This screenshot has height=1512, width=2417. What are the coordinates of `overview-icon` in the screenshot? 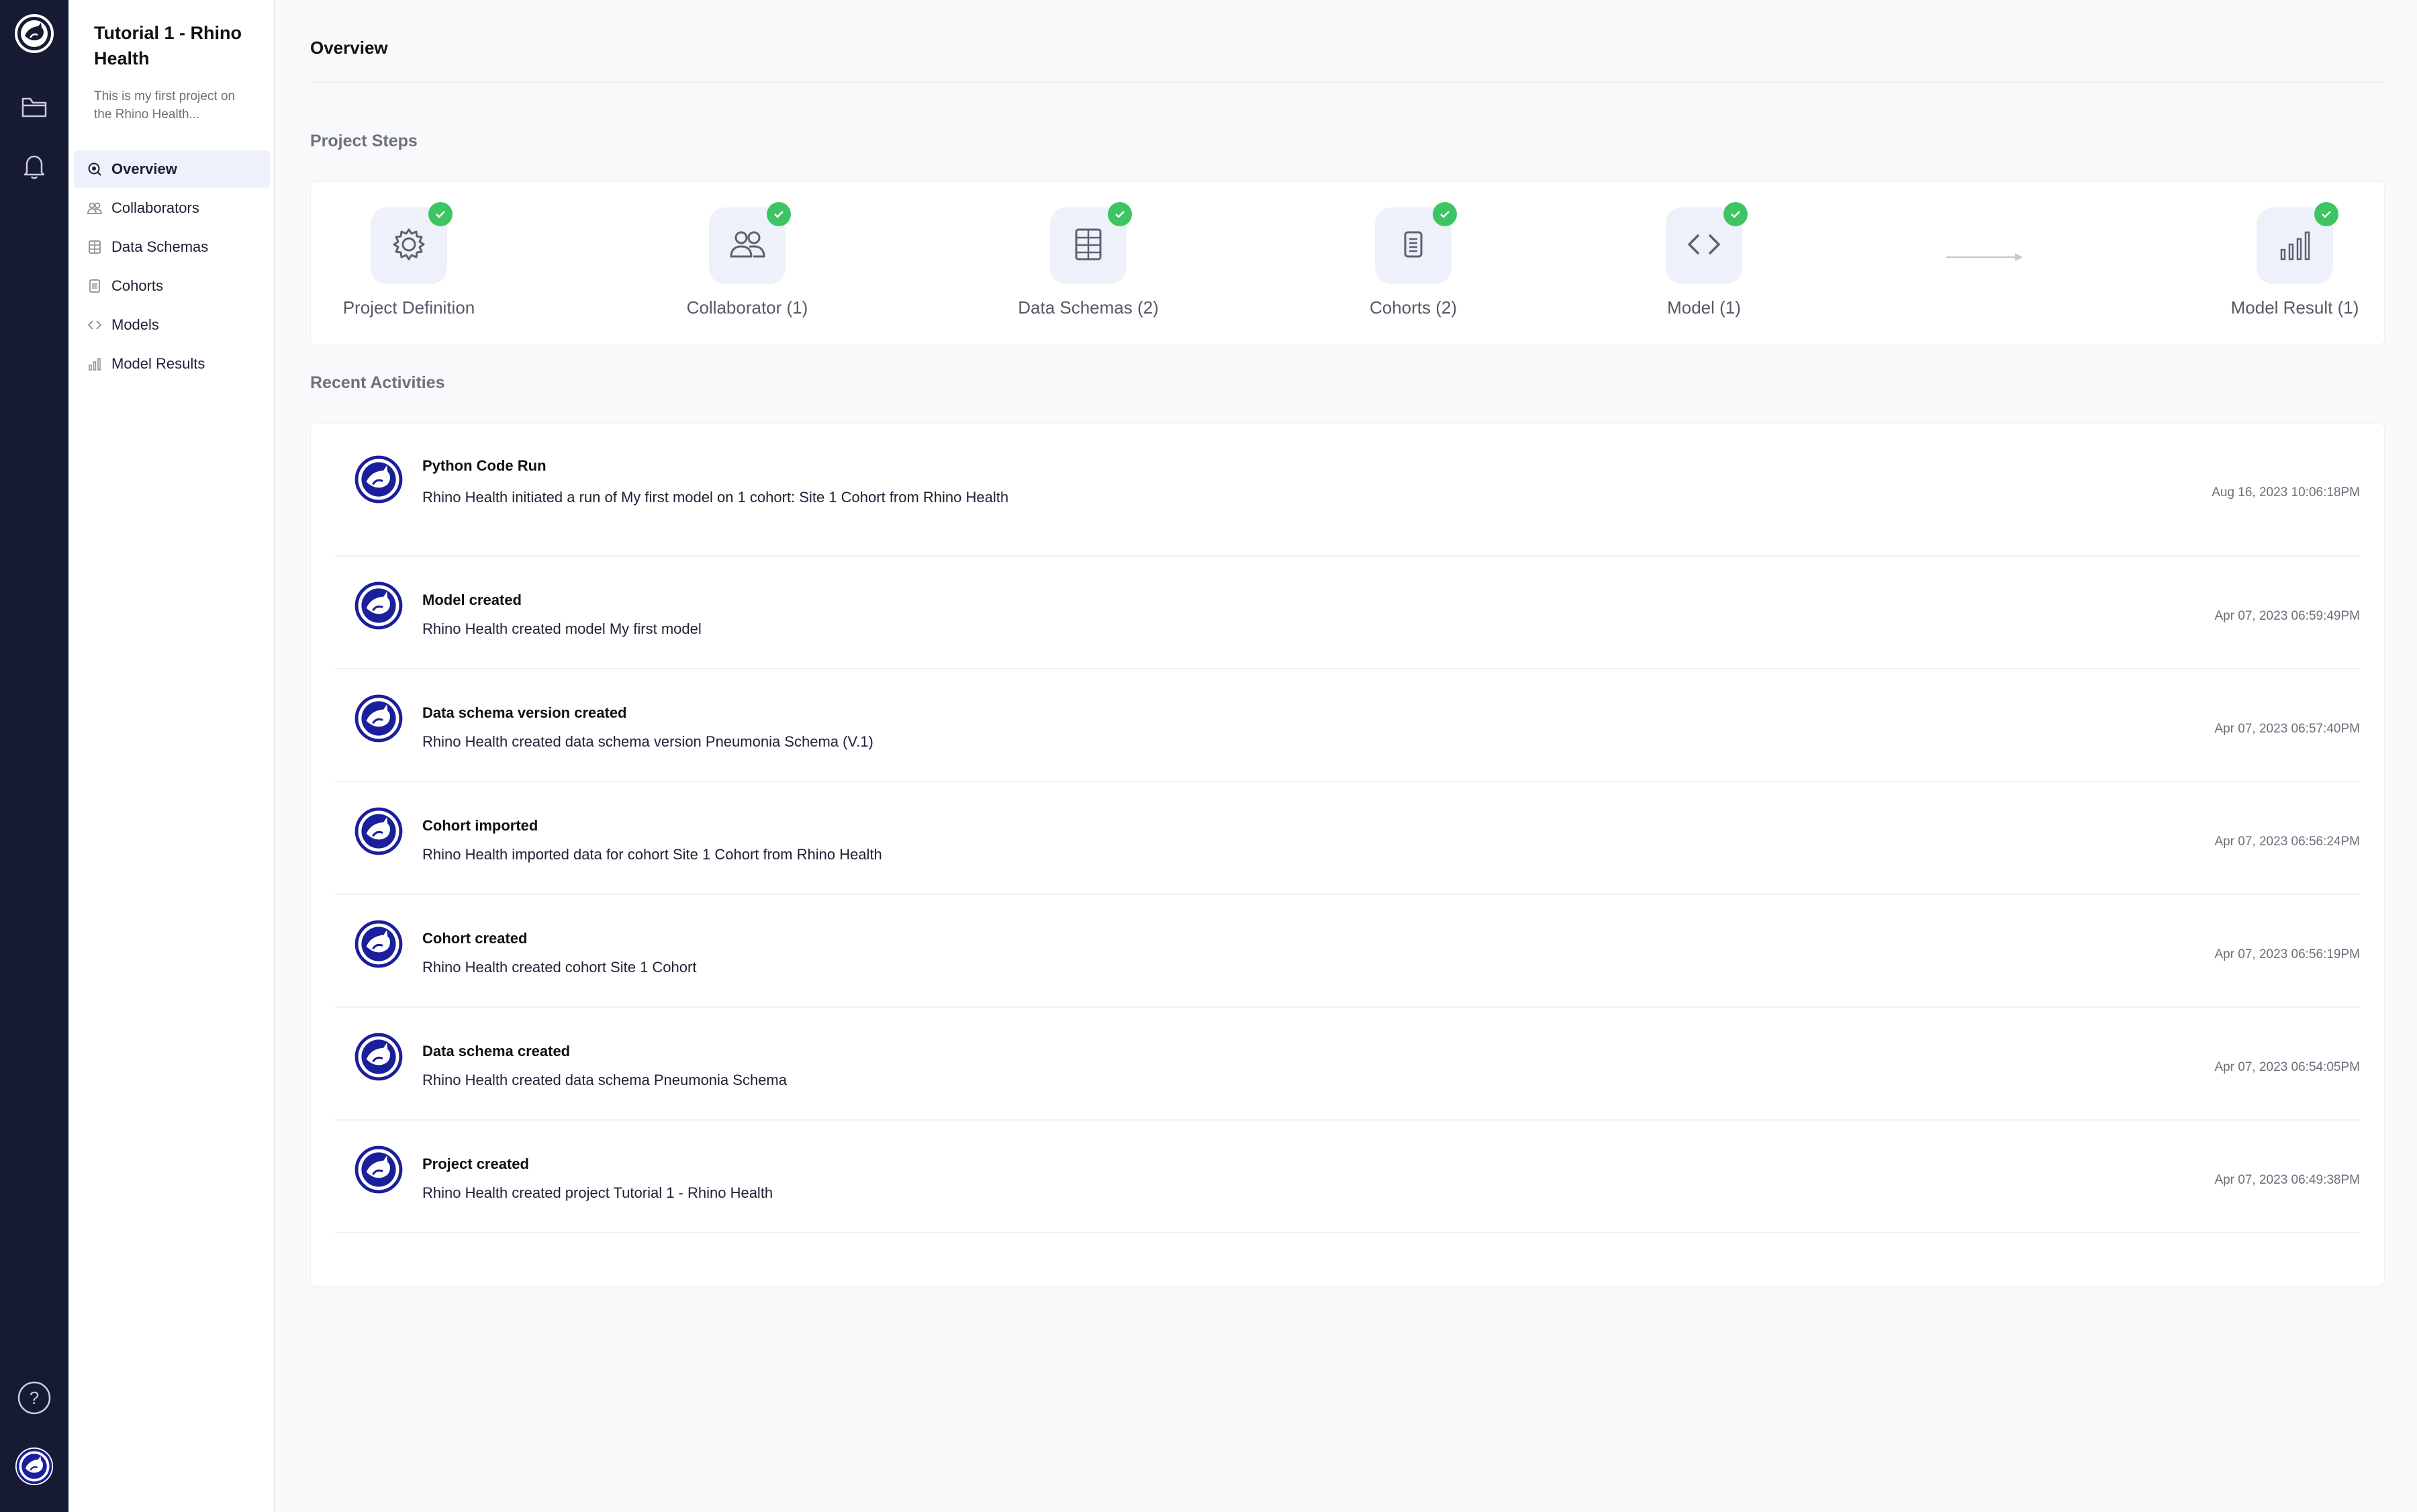 It's located at (95, 169).